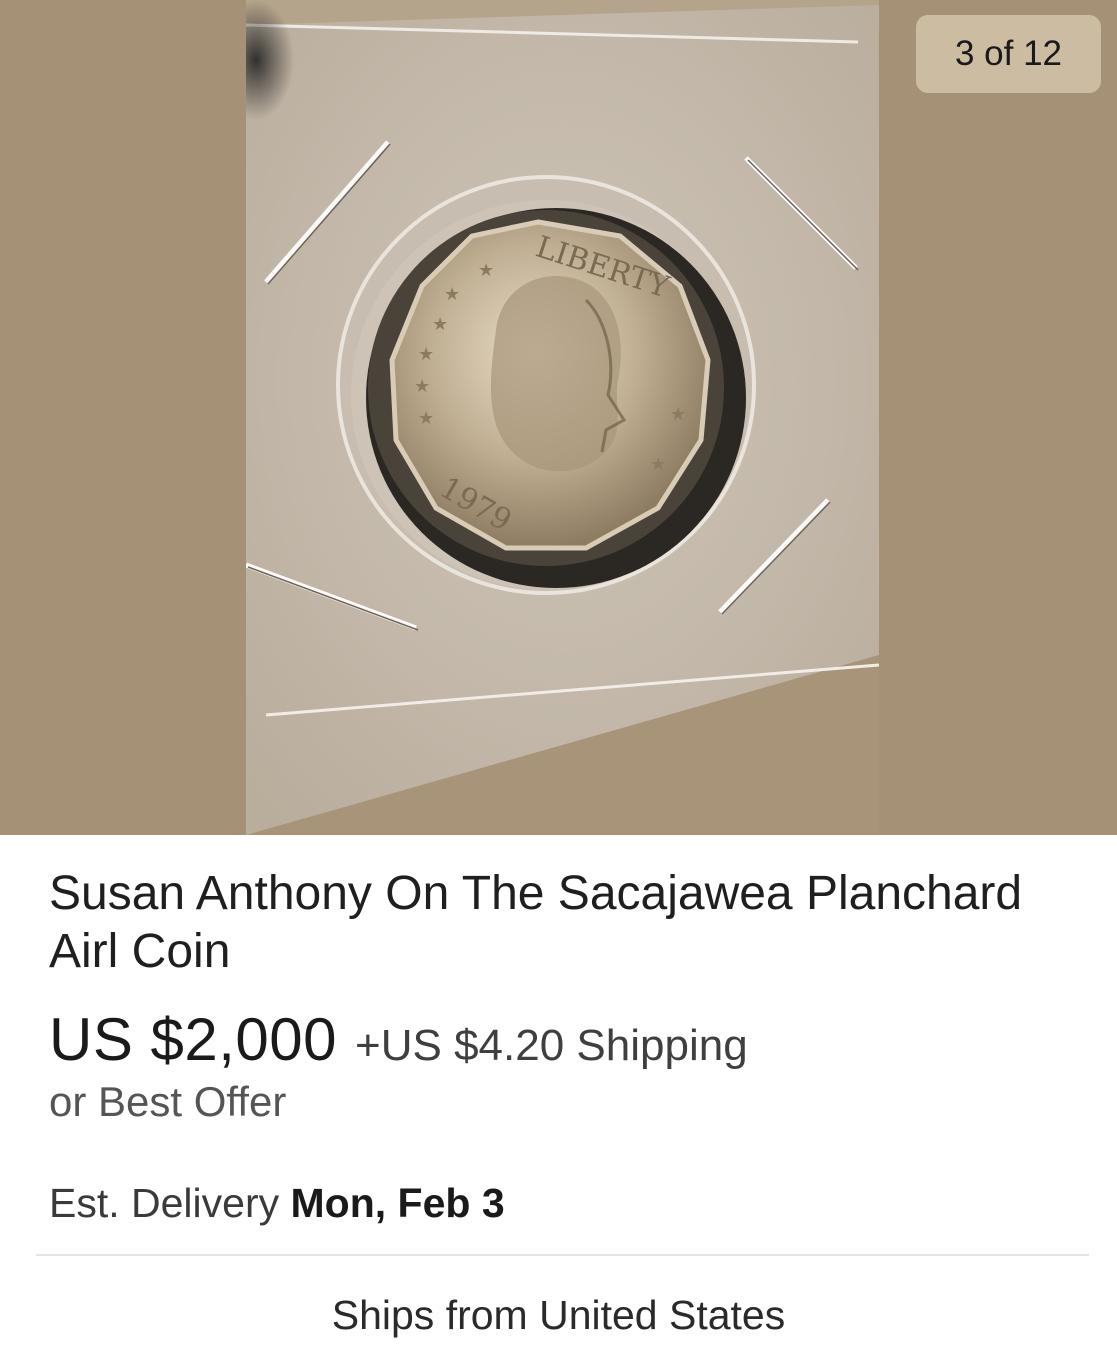 The height and width of the screenshot is (1372, 1117). I want to click on image-counter-badge: 3 of 12, so click(1008, 54).